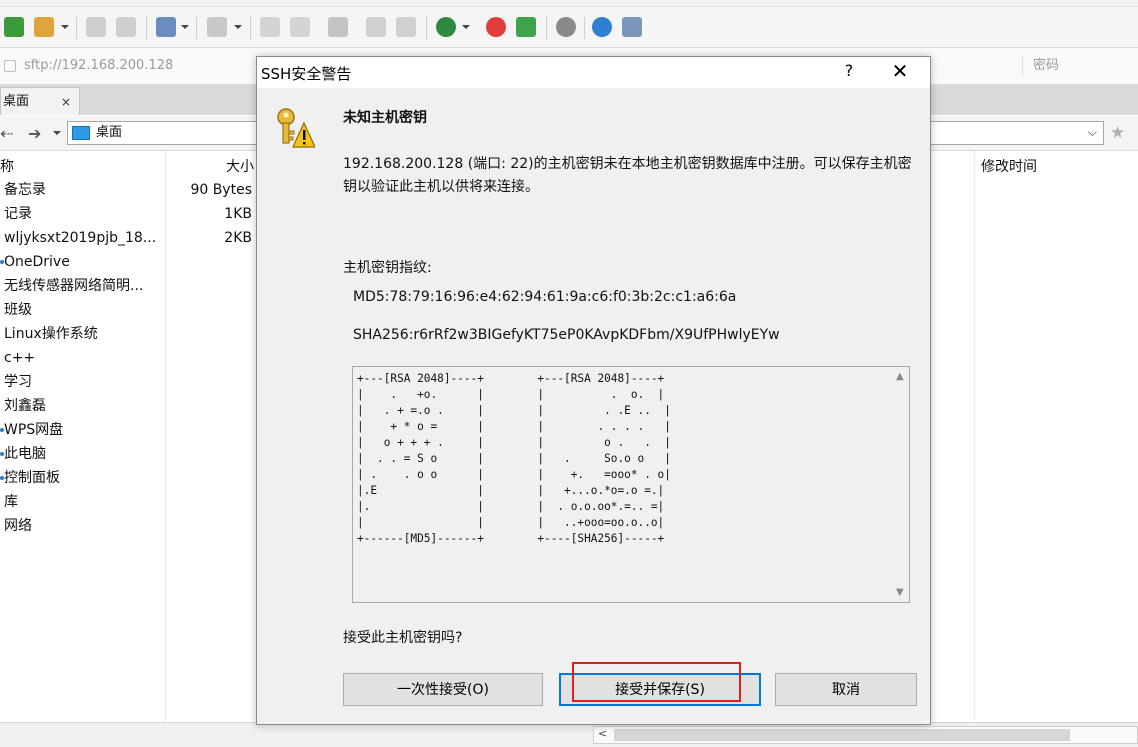 The width and height of the screenshot is (1138, 747). What do you see at coordinates (385, 118) in the screenshot?
I see `dialog-heading: 未知主机密钥` at bounding box center [385, 118].